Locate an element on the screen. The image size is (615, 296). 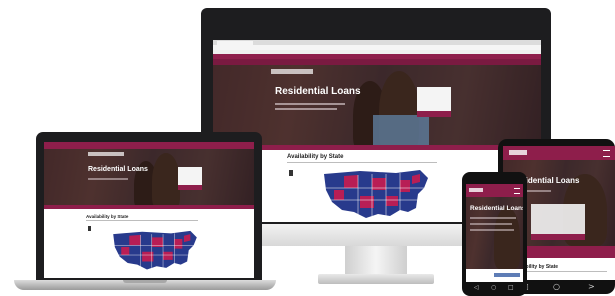
back-icon: ◁ is located at coordinates (476, 288).